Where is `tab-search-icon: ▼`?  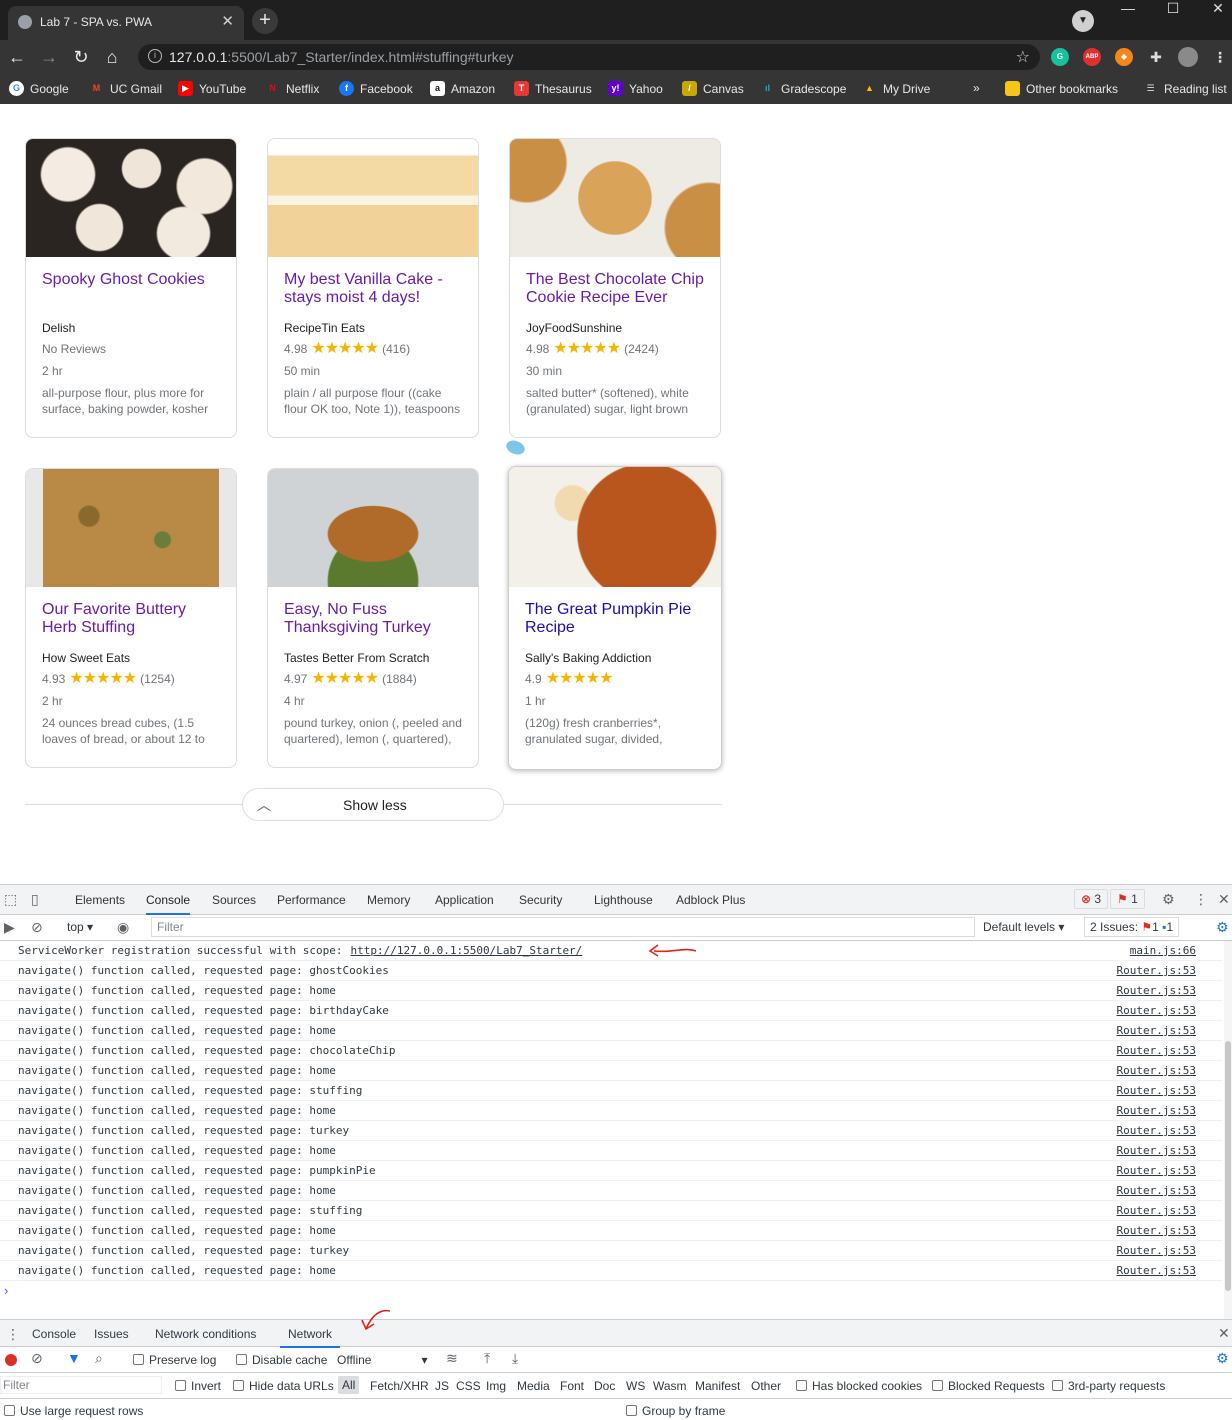 tab-search-icon: ▼ is located at coordinates (1083, 21).